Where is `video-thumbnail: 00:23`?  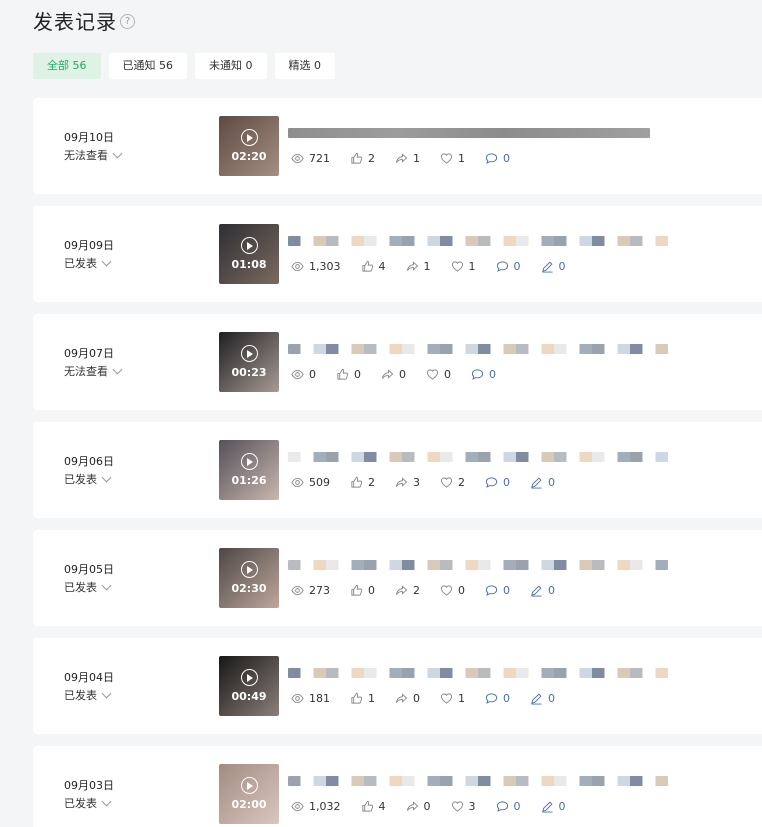
video-thumbnail: 00:23 is located at coordinates (249, 362).